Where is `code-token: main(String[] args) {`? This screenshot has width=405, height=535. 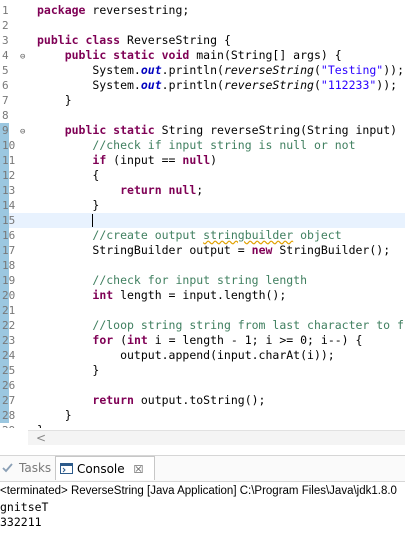
code-token: main(String[] args) { is located at coordinates (265, 55).